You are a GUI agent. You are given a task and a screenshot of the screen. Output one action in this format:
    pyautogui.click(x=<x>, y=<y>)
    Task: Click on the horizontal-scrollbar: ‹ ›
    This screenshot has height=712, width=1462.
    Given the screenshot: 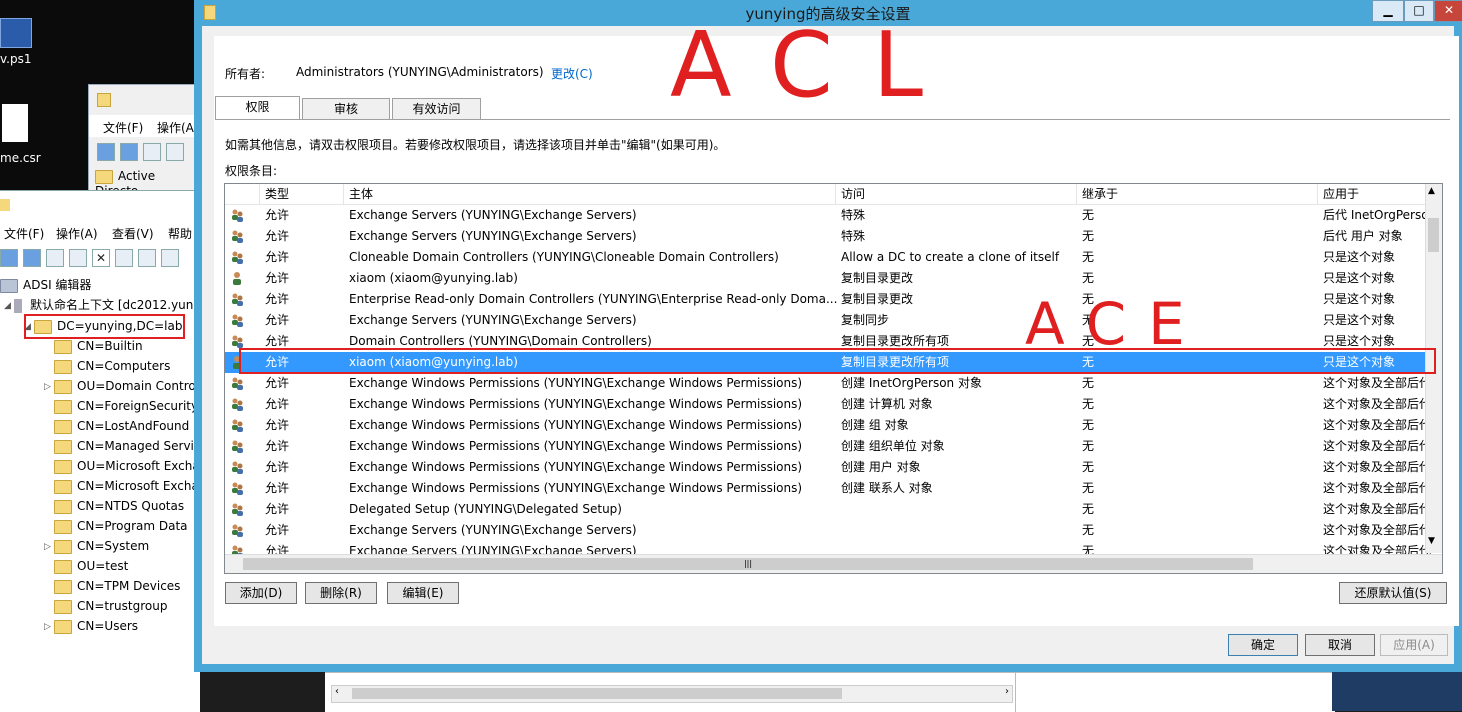 What is the action you would take?
    pyautogui.click(x=672, y=694)
    